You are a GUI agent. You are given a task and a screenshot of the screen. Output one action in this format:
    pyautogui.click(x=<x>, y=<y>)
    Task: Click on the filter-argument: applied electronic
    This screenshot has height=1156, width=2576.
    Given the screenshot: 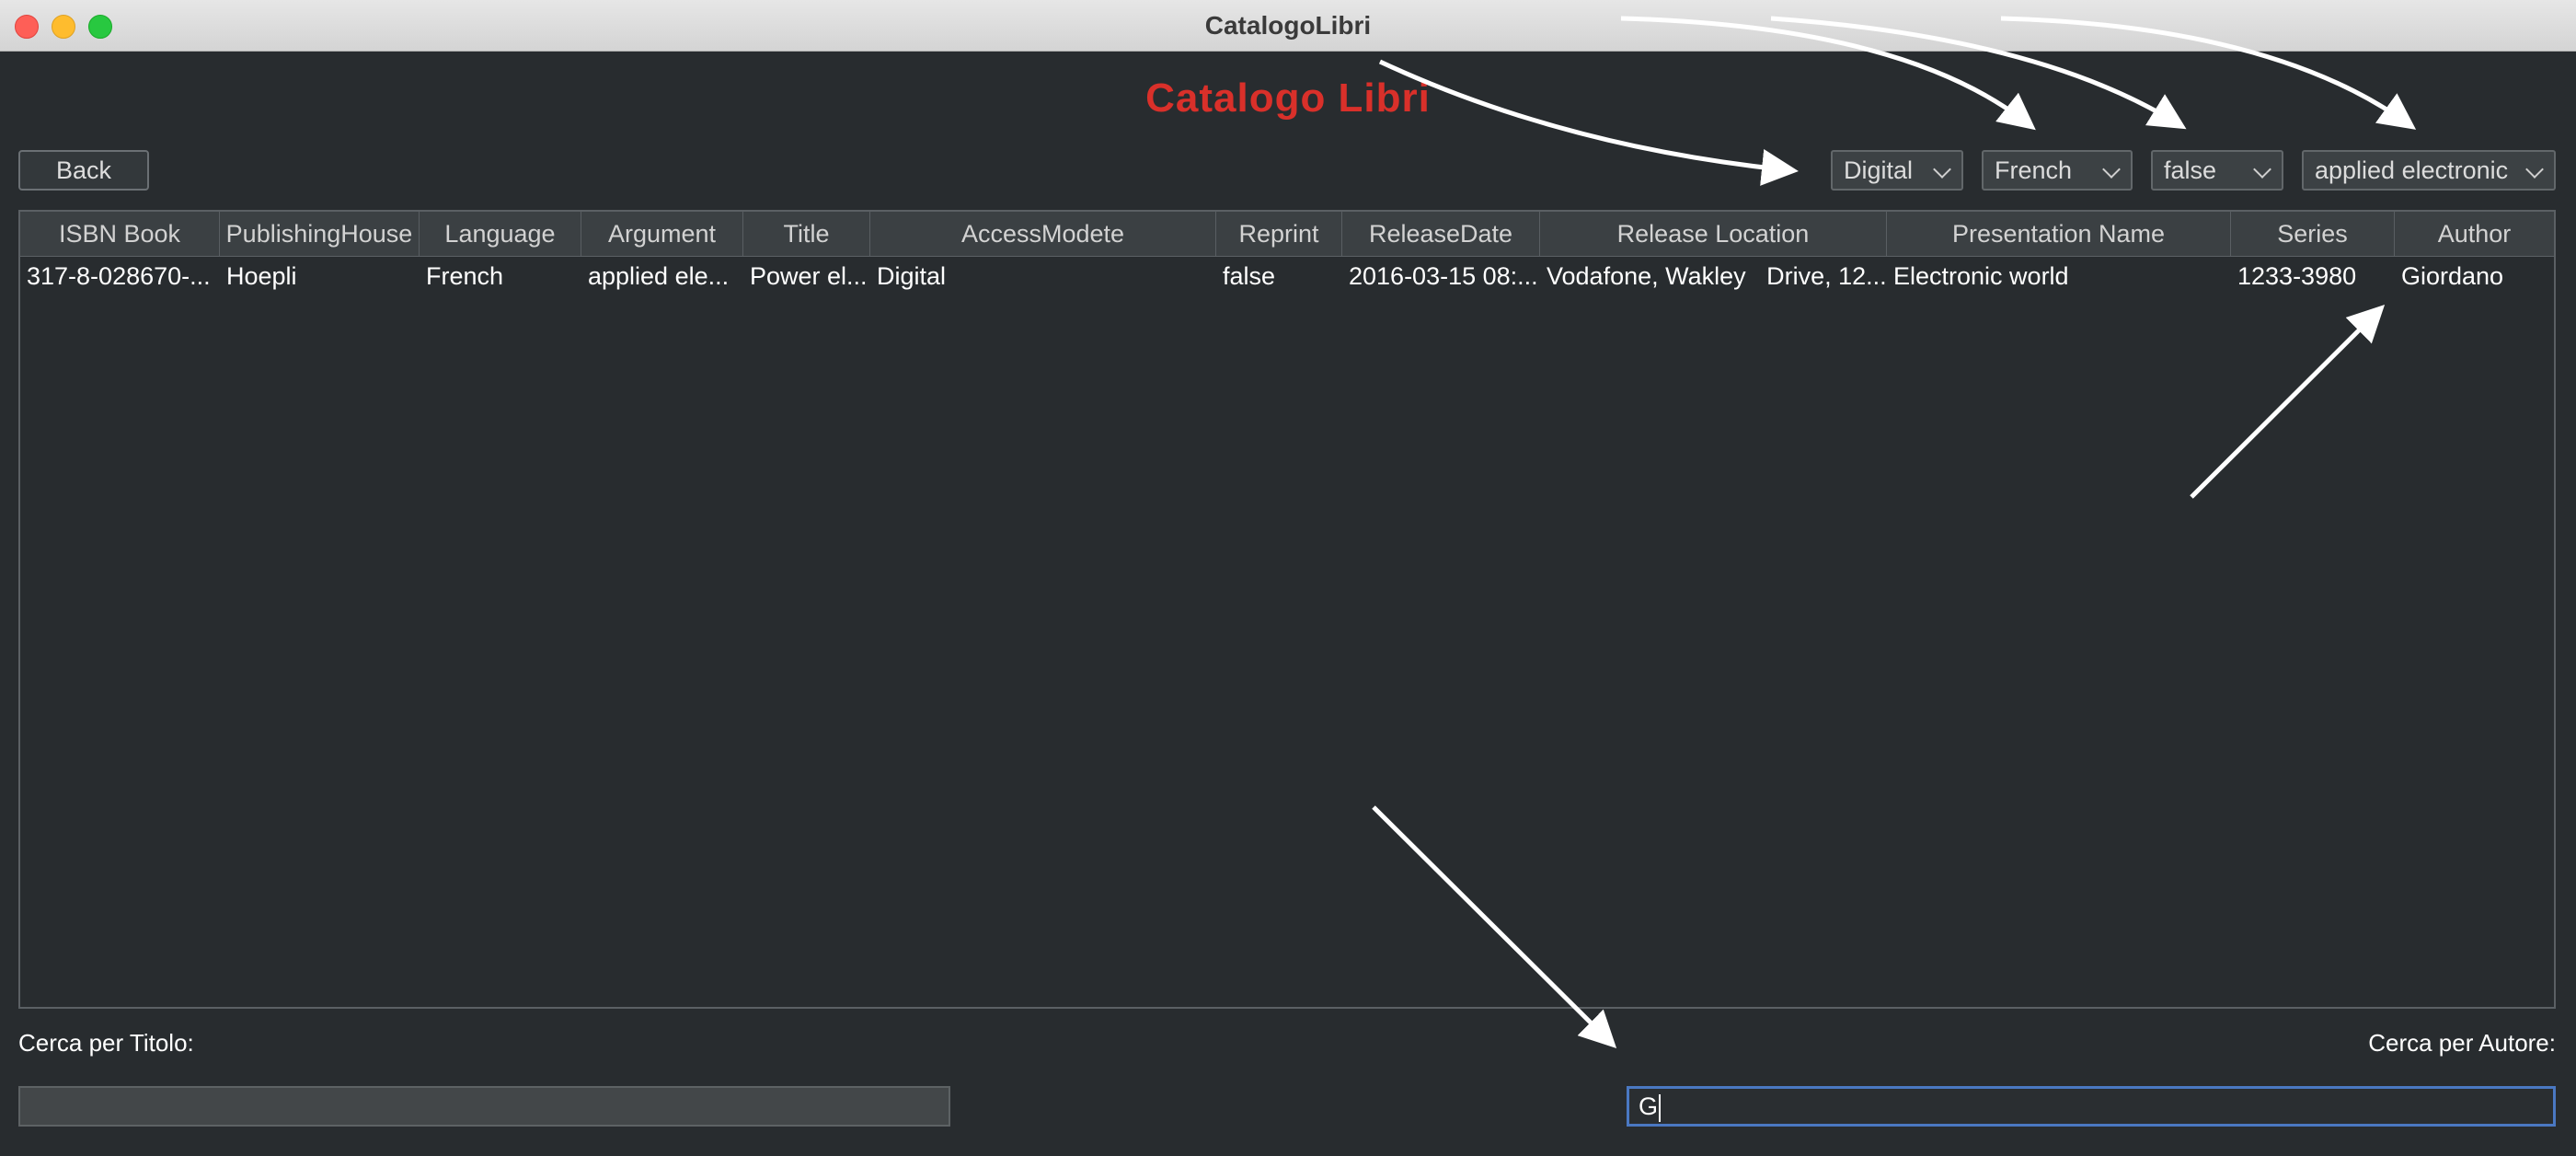 What is the action you would take?
    pyautogui.click(x=2429, y=170)
    